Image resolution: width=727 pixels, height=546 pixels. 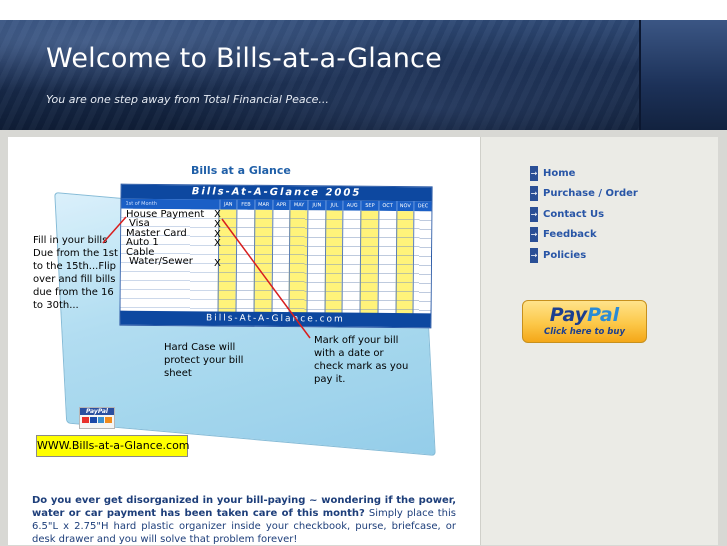 What do you see at coordinates (590, 193) in the screenshot?
I see `nav-label: Purchase / Order` at bounding box center [590, 193].